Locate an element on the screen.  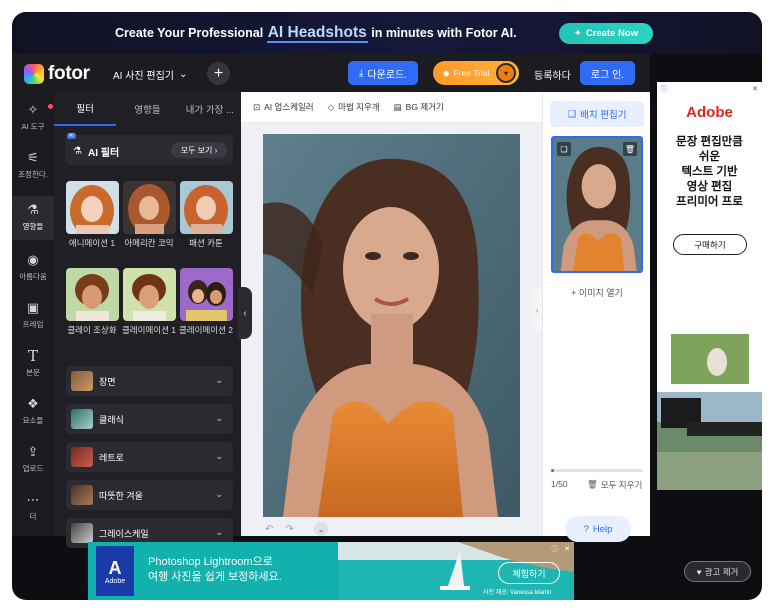
adobe-a-icon: A is located at coordinates (115, 567).